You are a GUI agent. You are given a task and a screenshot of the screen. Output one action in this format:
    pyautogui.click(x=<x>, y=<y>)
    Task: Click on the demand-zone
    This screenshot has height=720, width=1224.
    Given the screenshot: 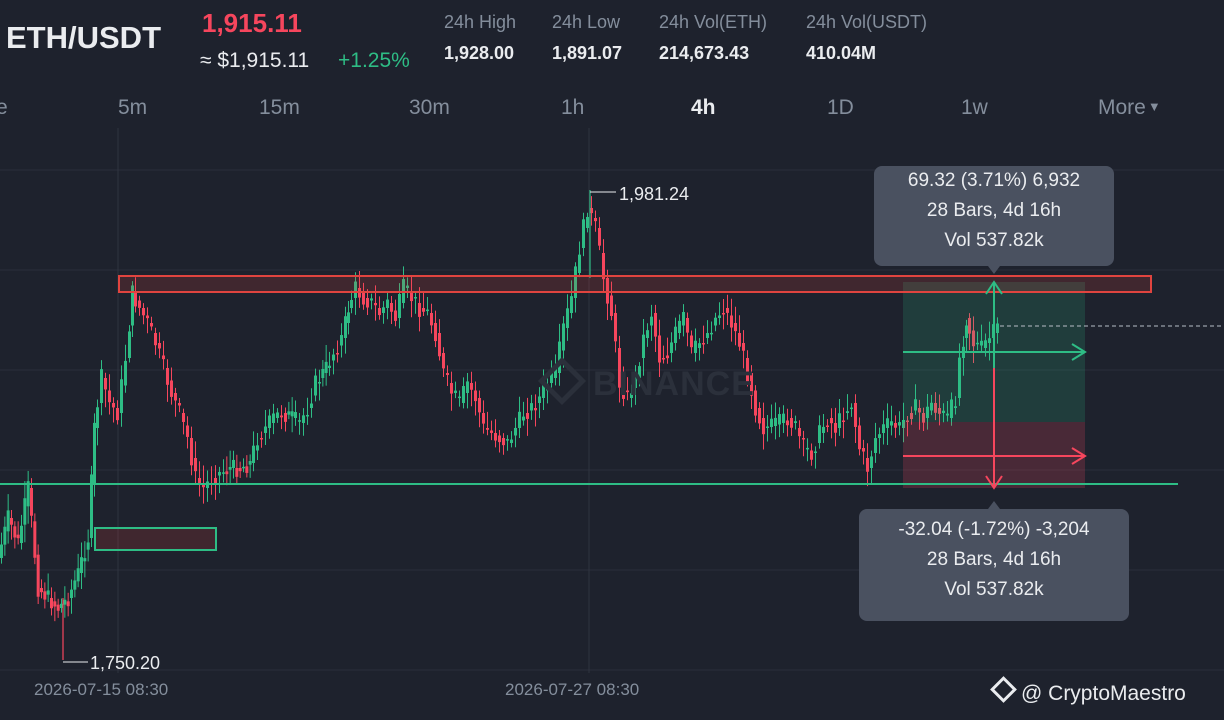 What is the action you would take?
    pyautogui.click(x=155, y=539)
    